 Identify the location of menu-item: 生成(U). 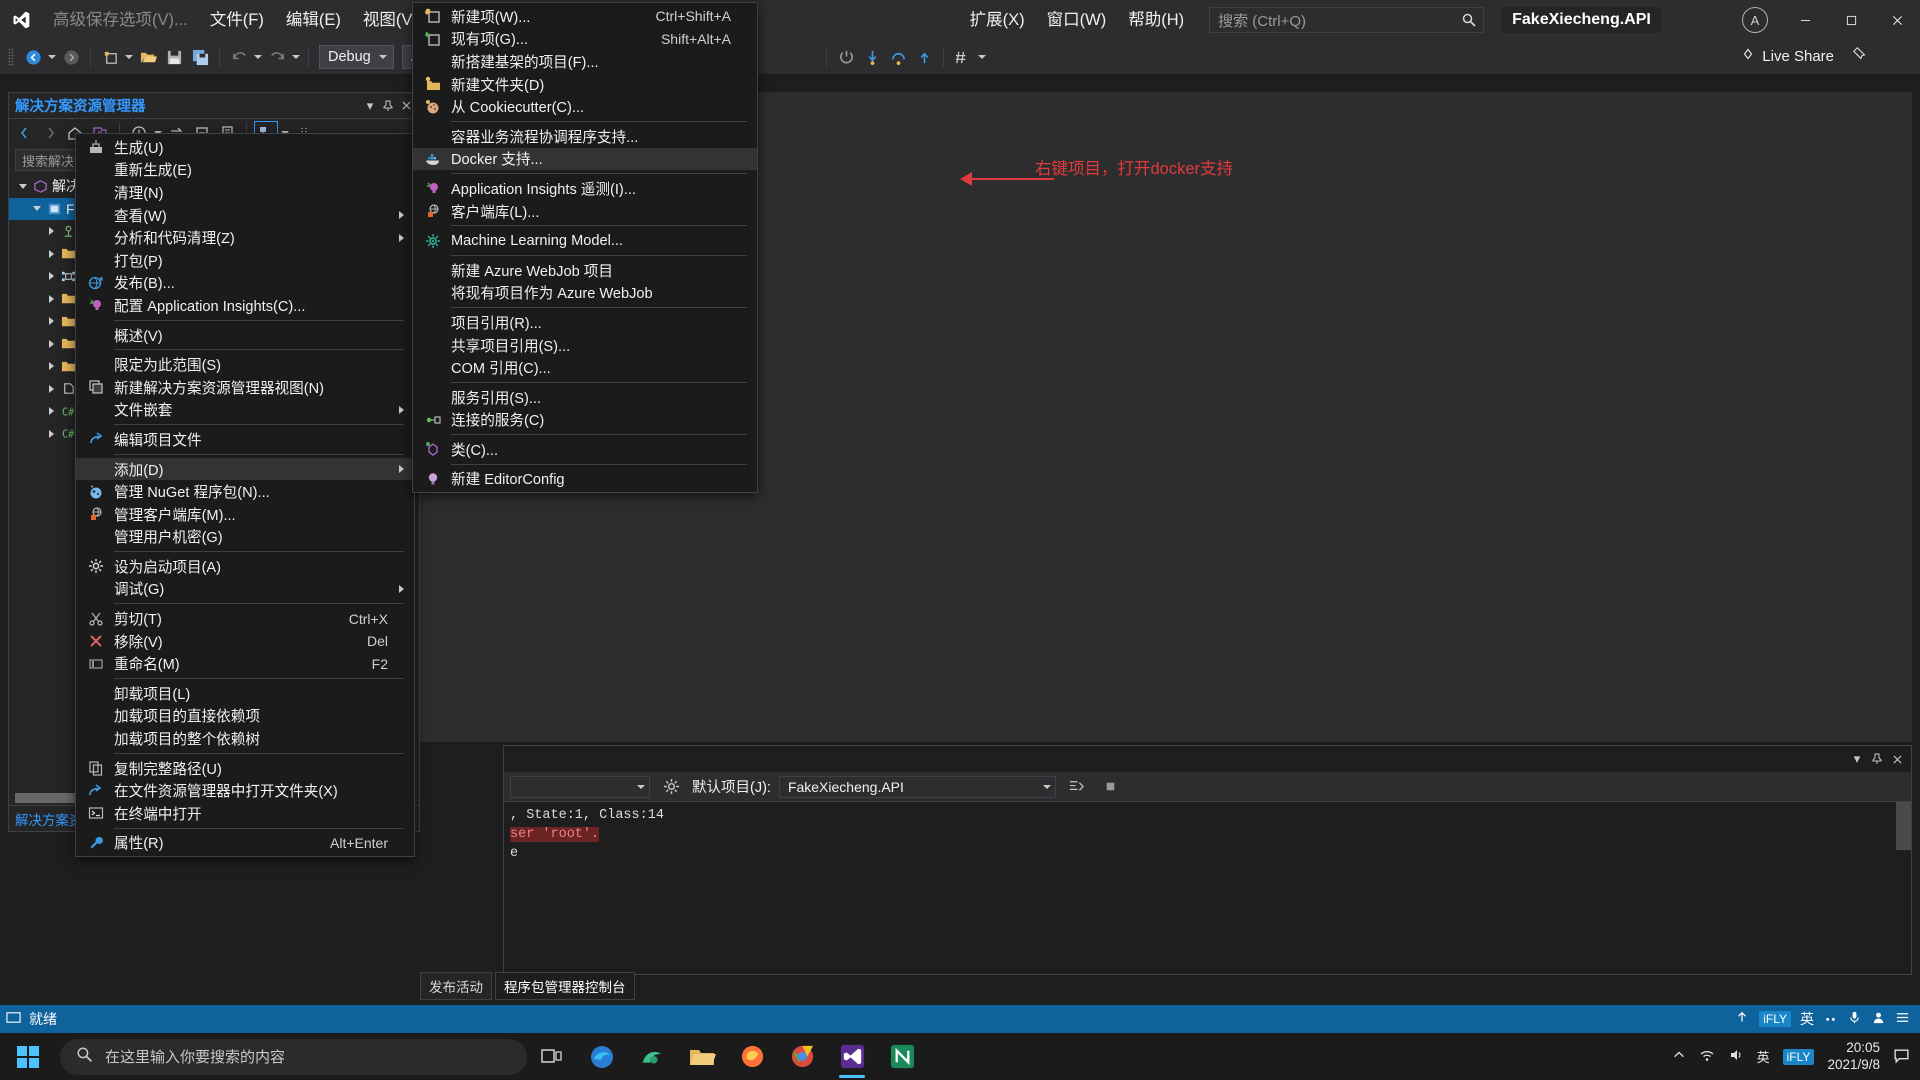
(245, 147).